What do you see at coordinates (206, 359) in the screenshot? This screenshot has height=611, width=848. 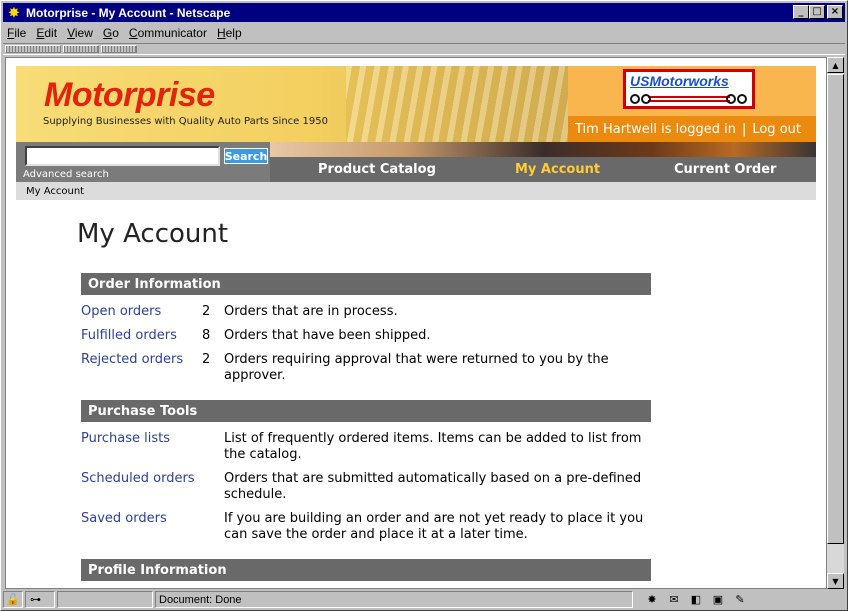 I see `rejected-orders-count: 2` at bounding box center [206, 359].